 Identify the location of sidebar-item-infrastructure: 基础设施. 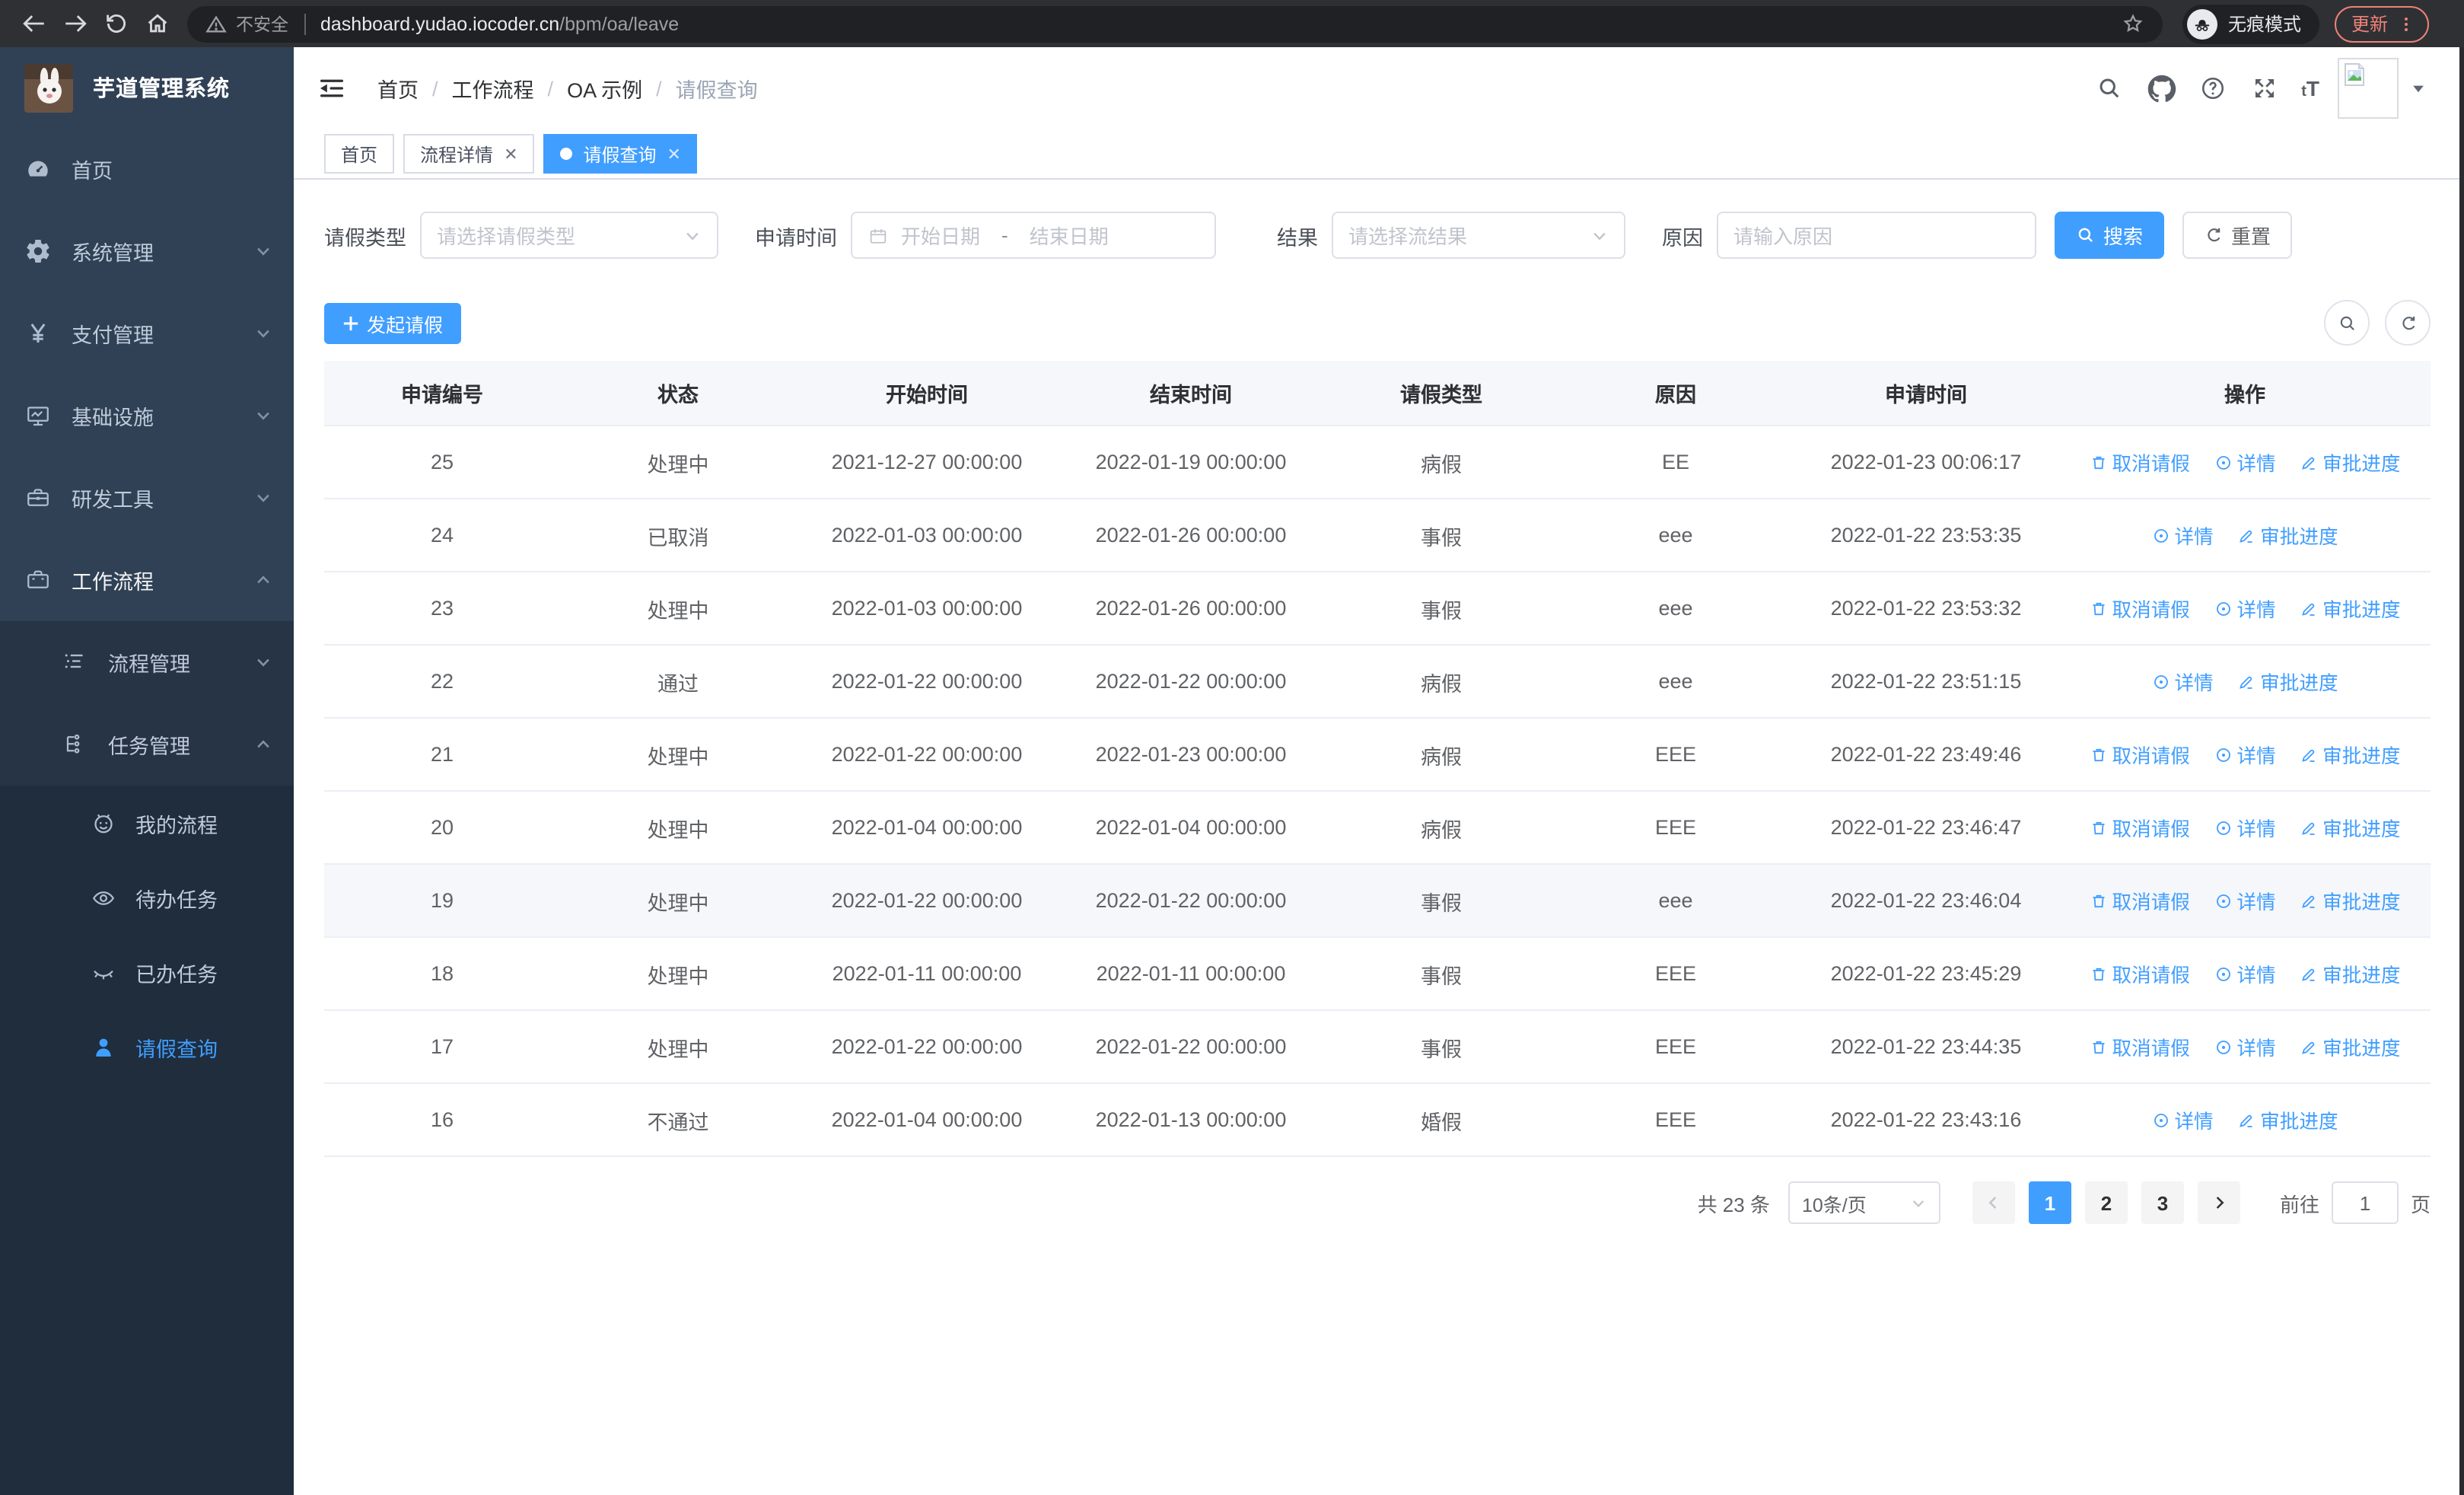
(147, 416).